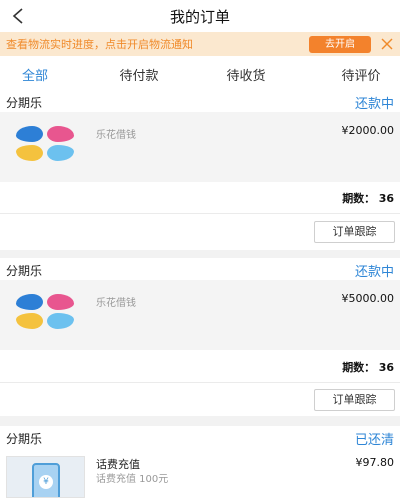 Image resolution: width=400 pixels, height=502 pixels. I want to click on phone-recharge-icon: ¥, so click(45, 477).